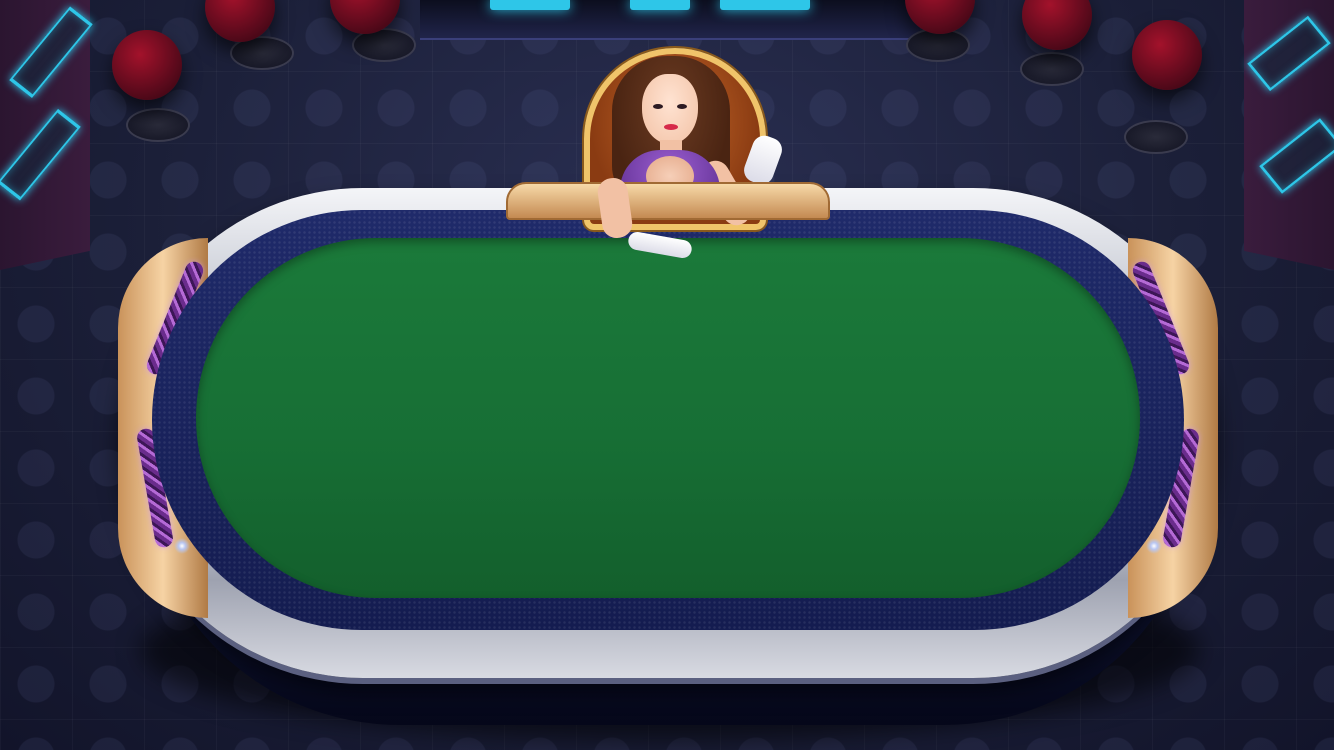  I want to click on dealer-lips, so click(671, 127).